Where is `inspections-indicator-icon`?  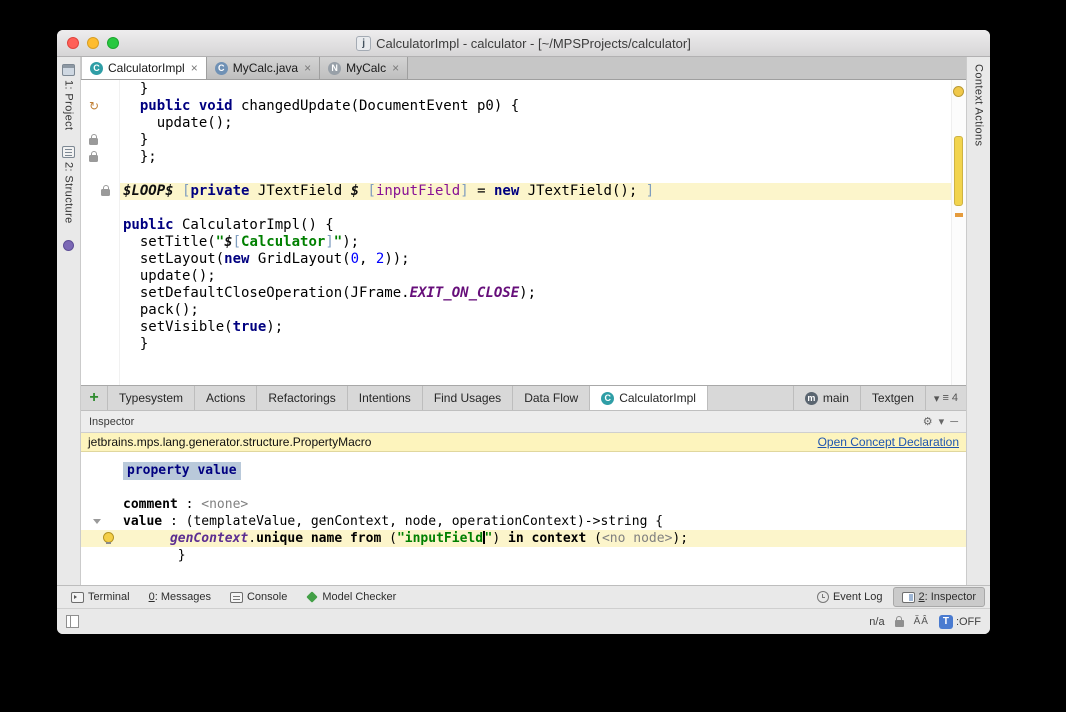
inspections-indicator-icon is located at coordinates (958, 91).